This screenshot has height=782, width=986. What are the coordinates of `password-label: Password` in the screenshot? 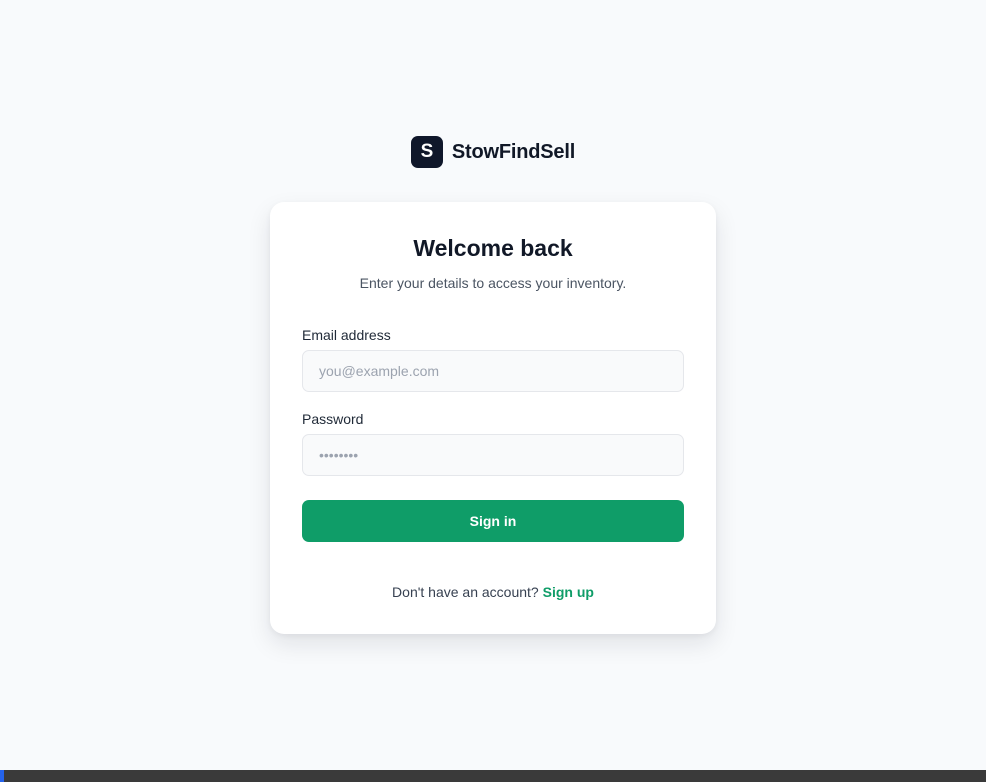 It's located at (333, 419).